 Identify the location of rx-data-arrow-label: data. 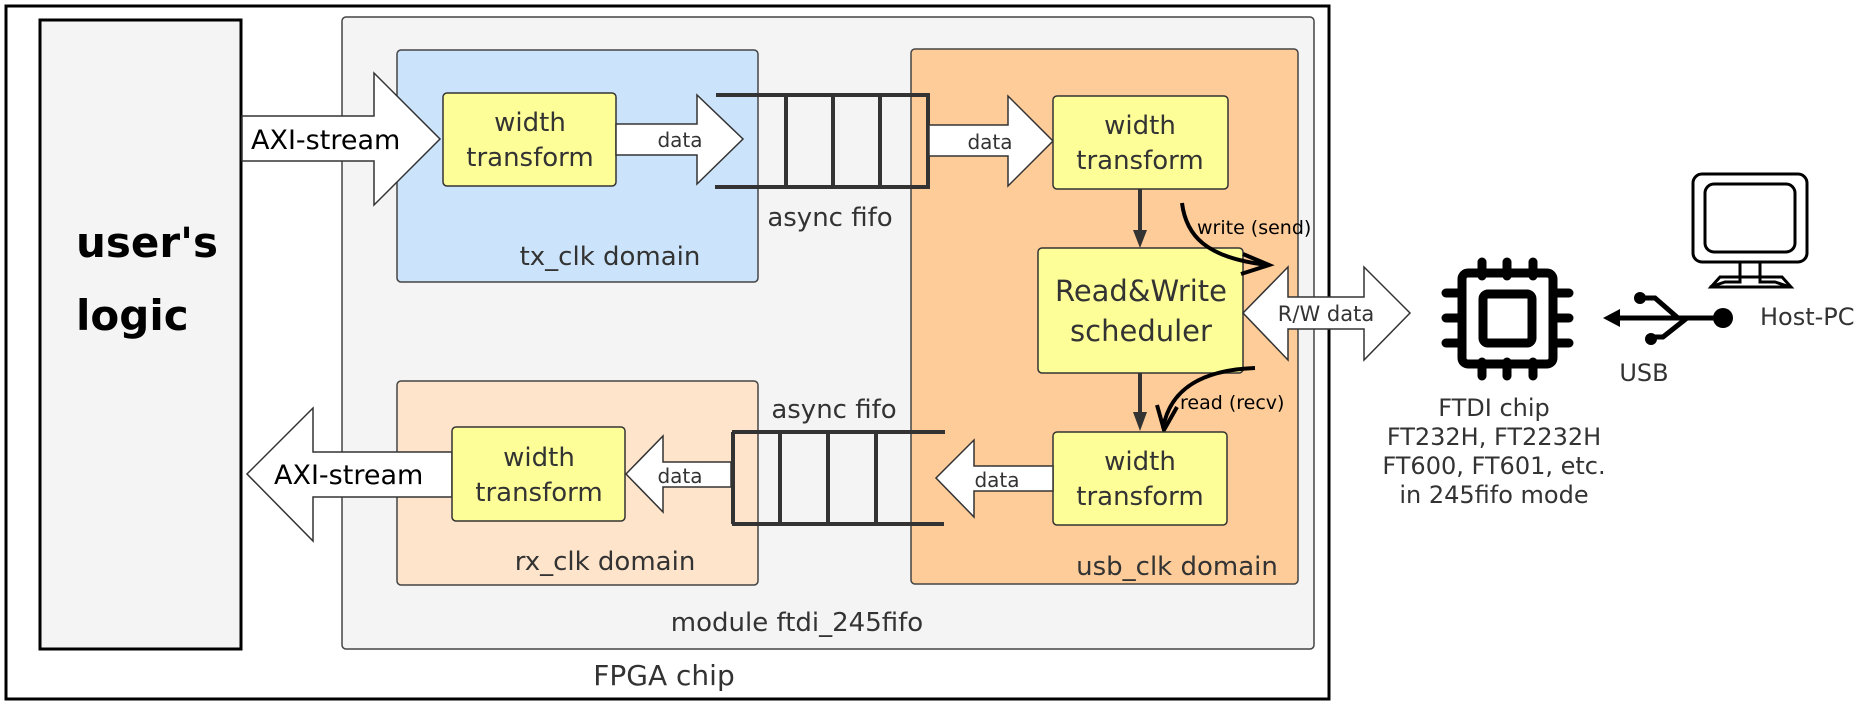
(679, 476).